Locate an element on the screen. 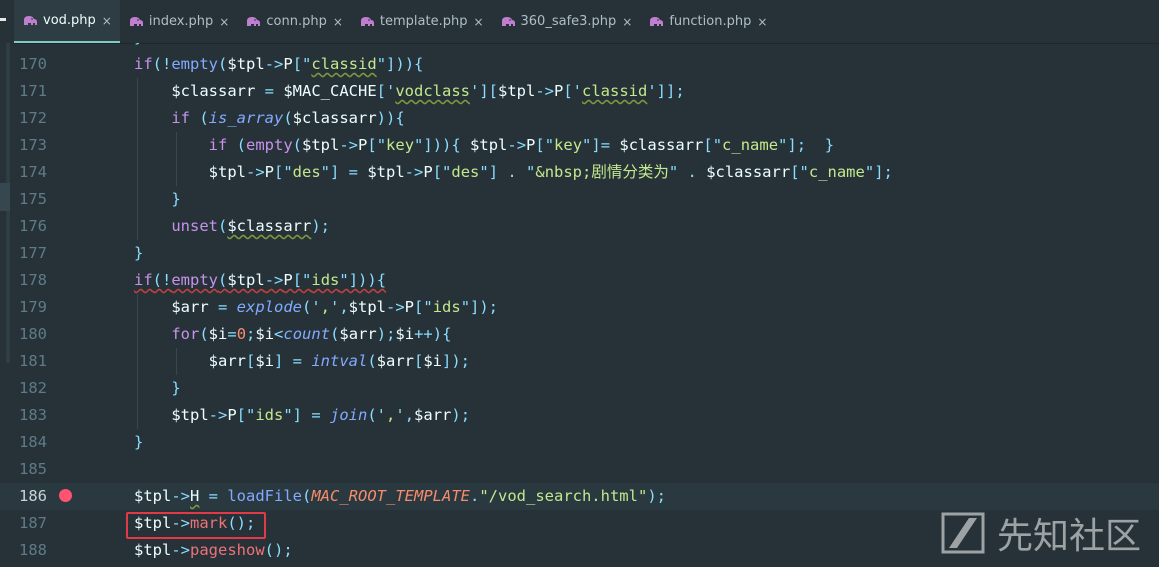  line-number: 182 is located at coordinates (30, 388).